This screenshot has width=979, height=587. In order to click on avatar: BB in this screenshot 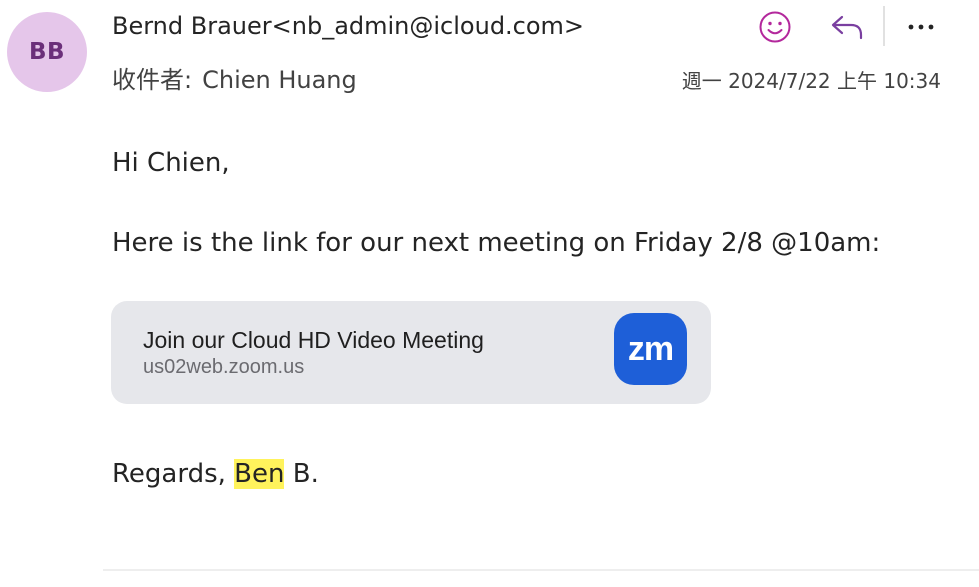, I will do `click(47, 52)`.